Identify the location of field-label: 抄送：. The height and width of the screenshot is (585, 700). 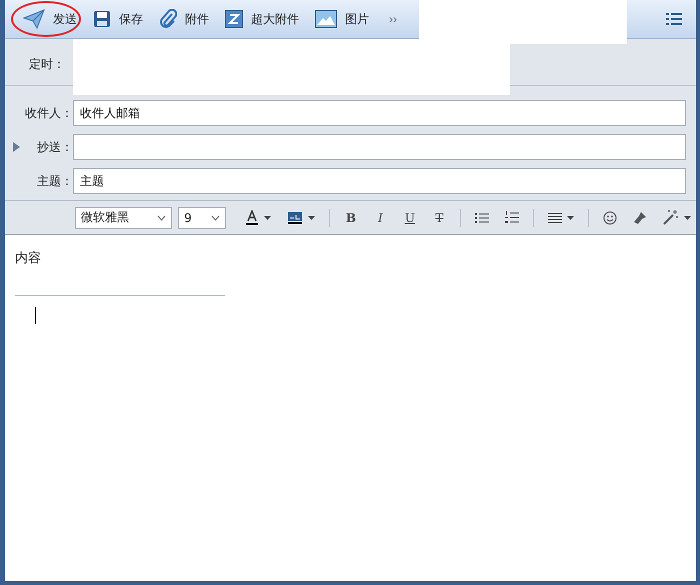
(55, 147).